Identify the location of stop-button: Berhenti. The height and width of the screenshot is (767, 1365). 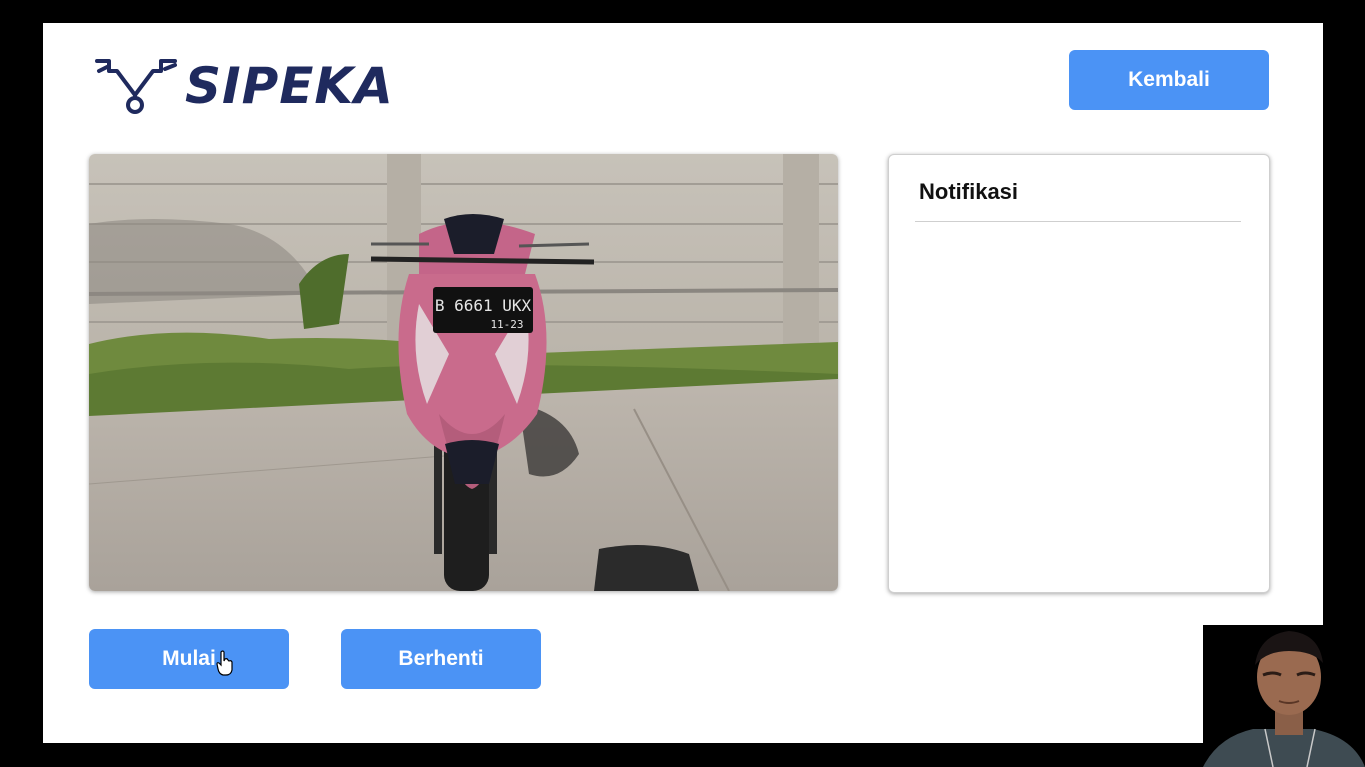
(441, 659).